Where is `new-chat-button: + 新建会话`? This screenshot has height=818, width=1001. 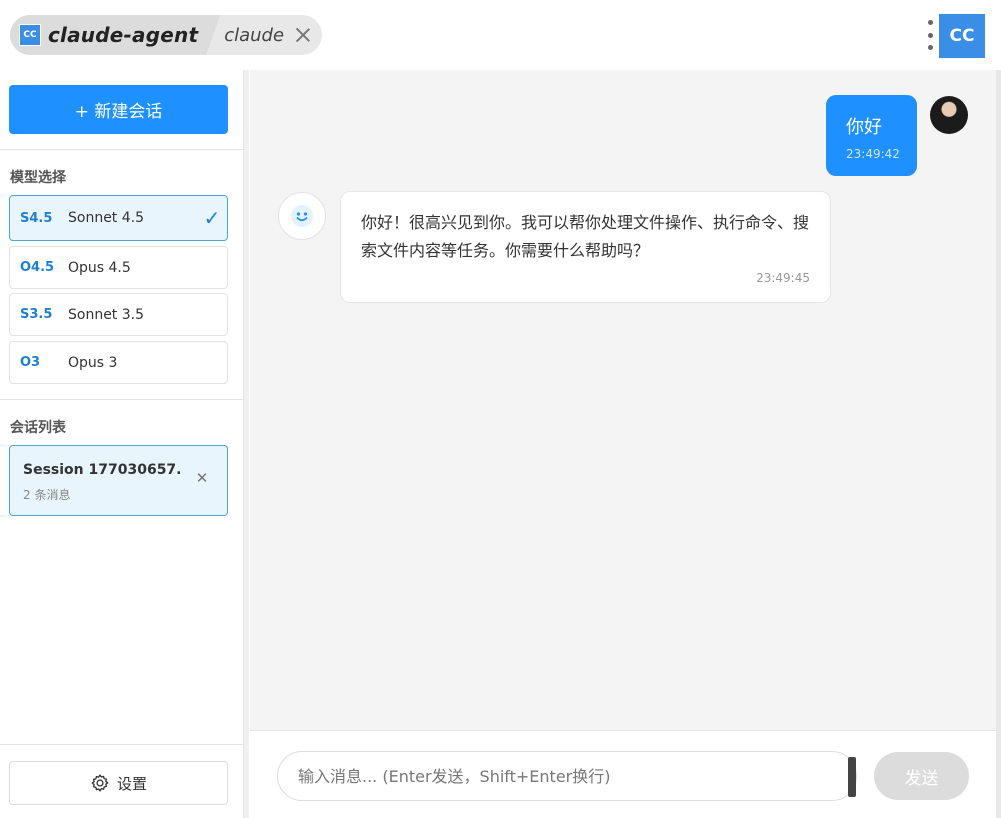 new-chat-button: + 新建会话 is located at coordinates (118, 109).